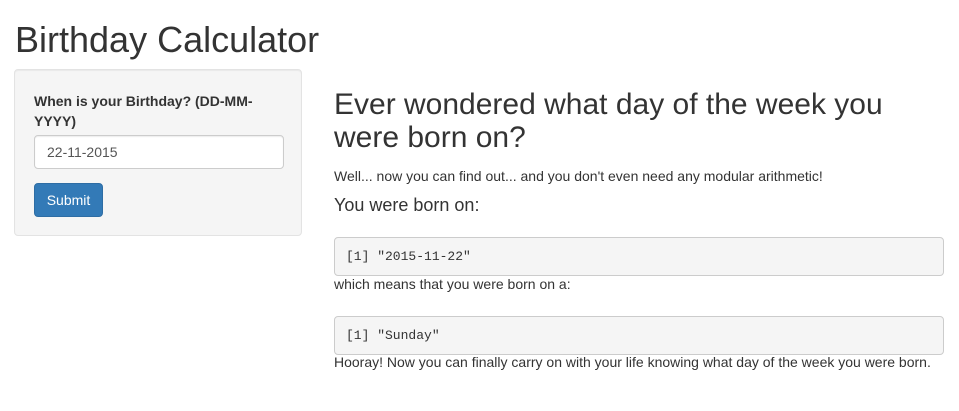 The height and width of the screenshot is (411, 959). I want to click on submit-button: Submit, so click(68, 200).